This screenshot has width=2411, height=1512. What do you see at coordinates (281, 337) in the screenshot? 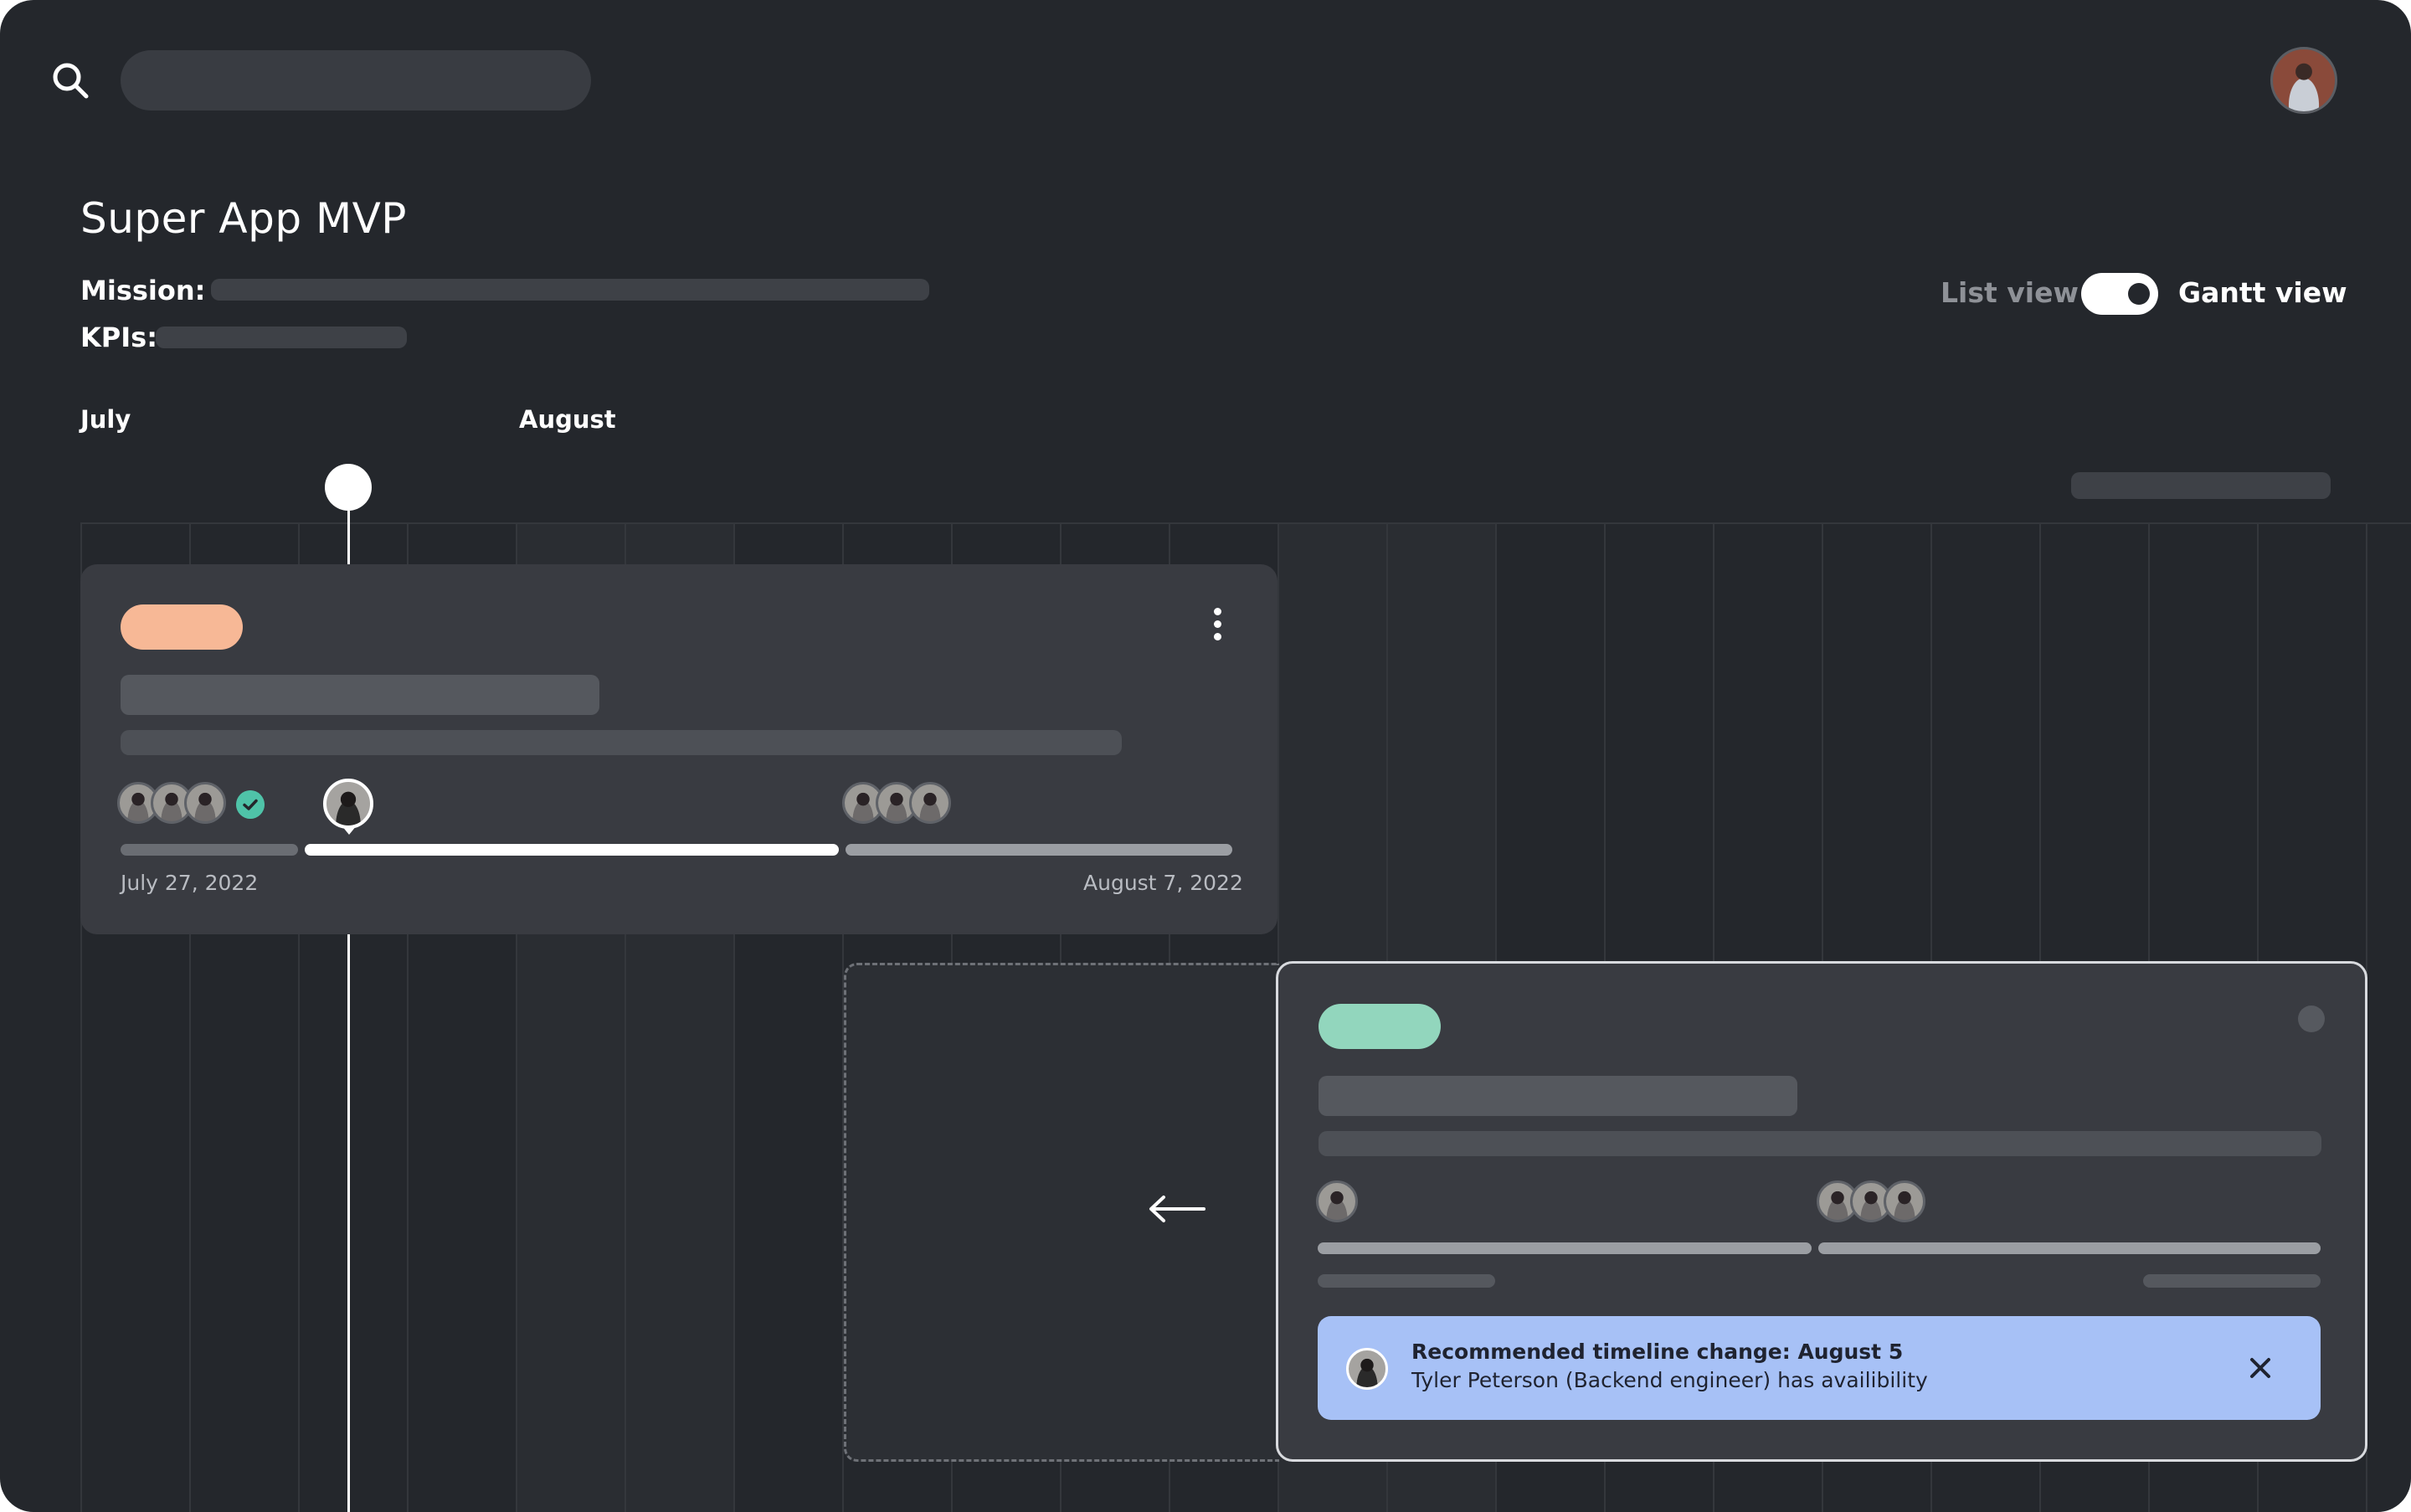
I see `kpis-placeholder` at bounding box center [281, 337].